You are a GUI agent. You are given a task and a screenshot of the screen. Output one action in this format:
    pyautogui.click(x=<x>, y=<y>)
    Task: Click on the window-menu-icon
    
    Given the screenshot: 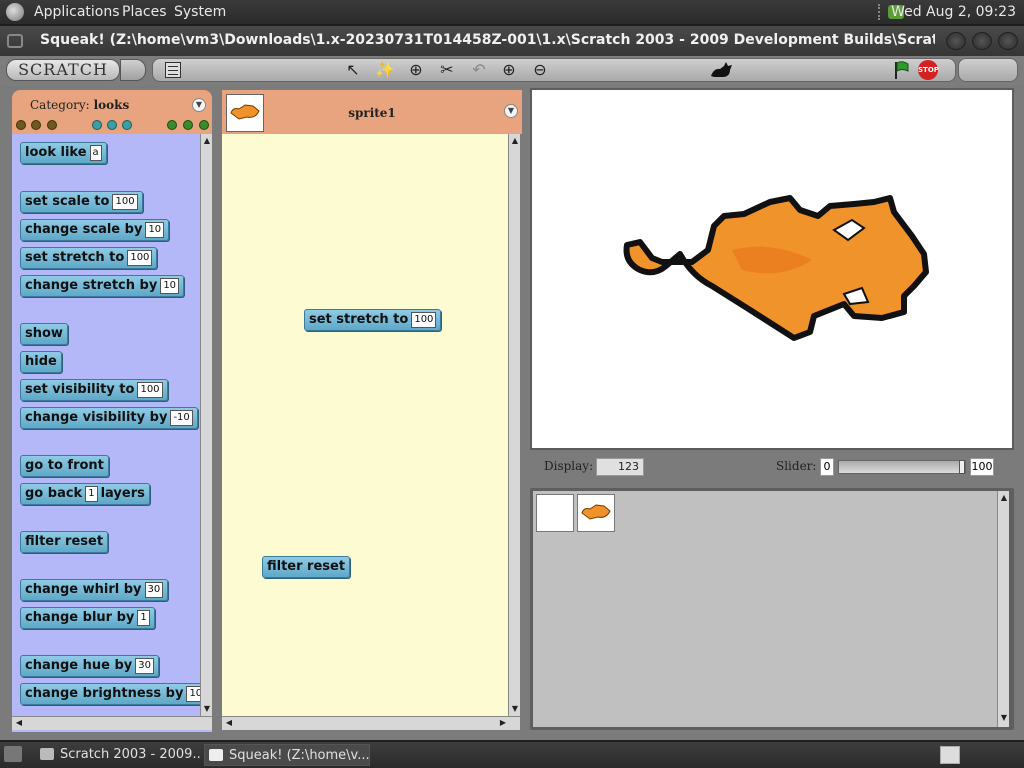 What is the action you would take?
    pyautogui.click(x=15, y=41)
    